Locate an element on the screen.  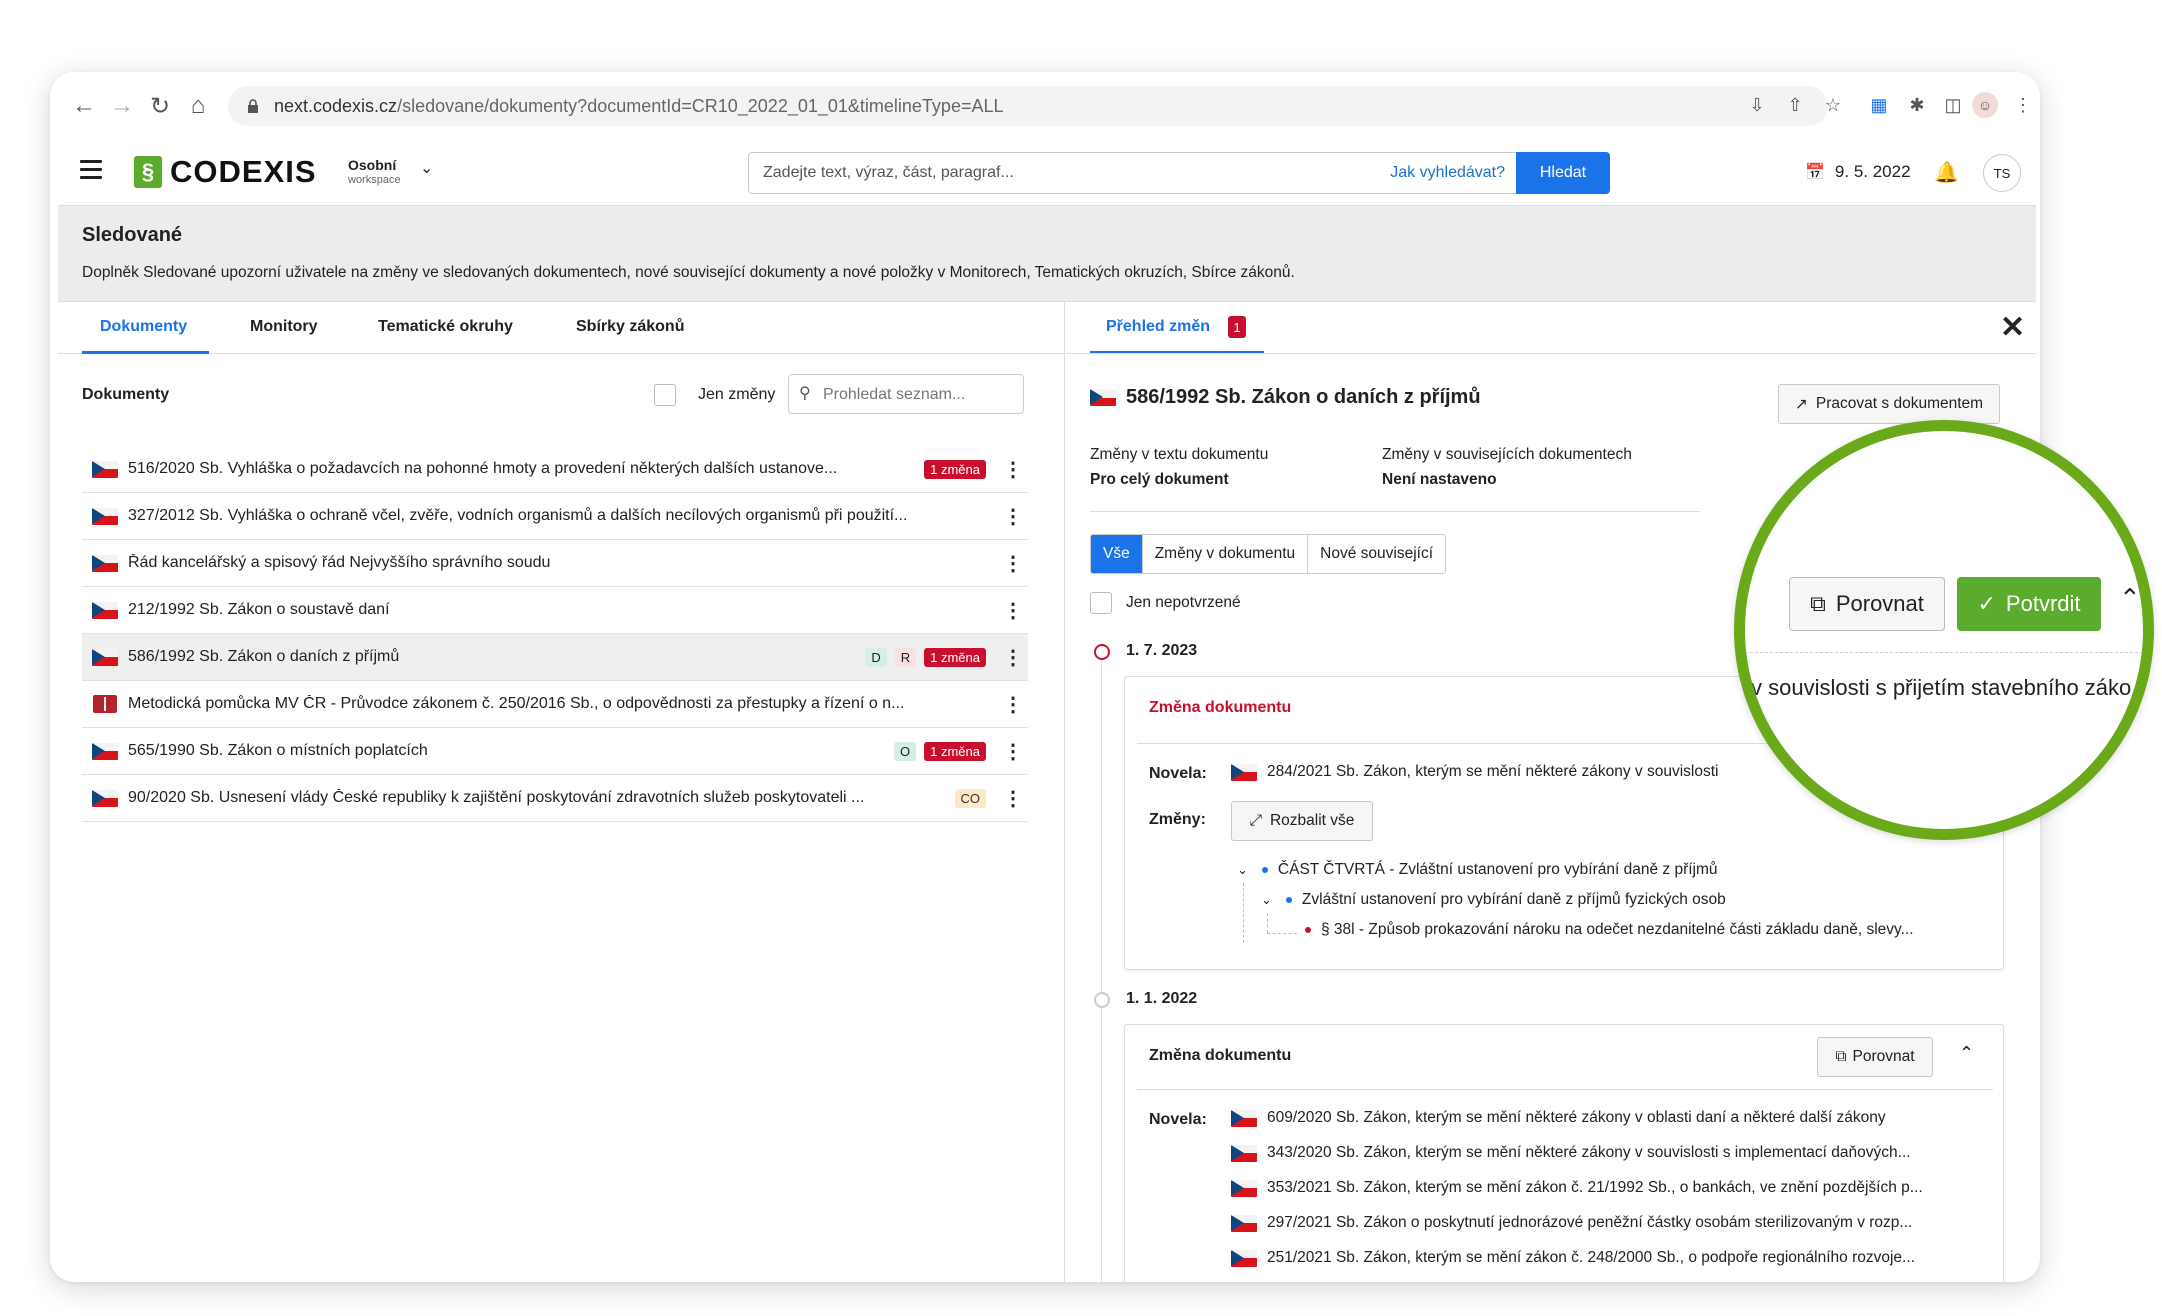
changes-label: Změny: is located at coordinates (1177, 819).